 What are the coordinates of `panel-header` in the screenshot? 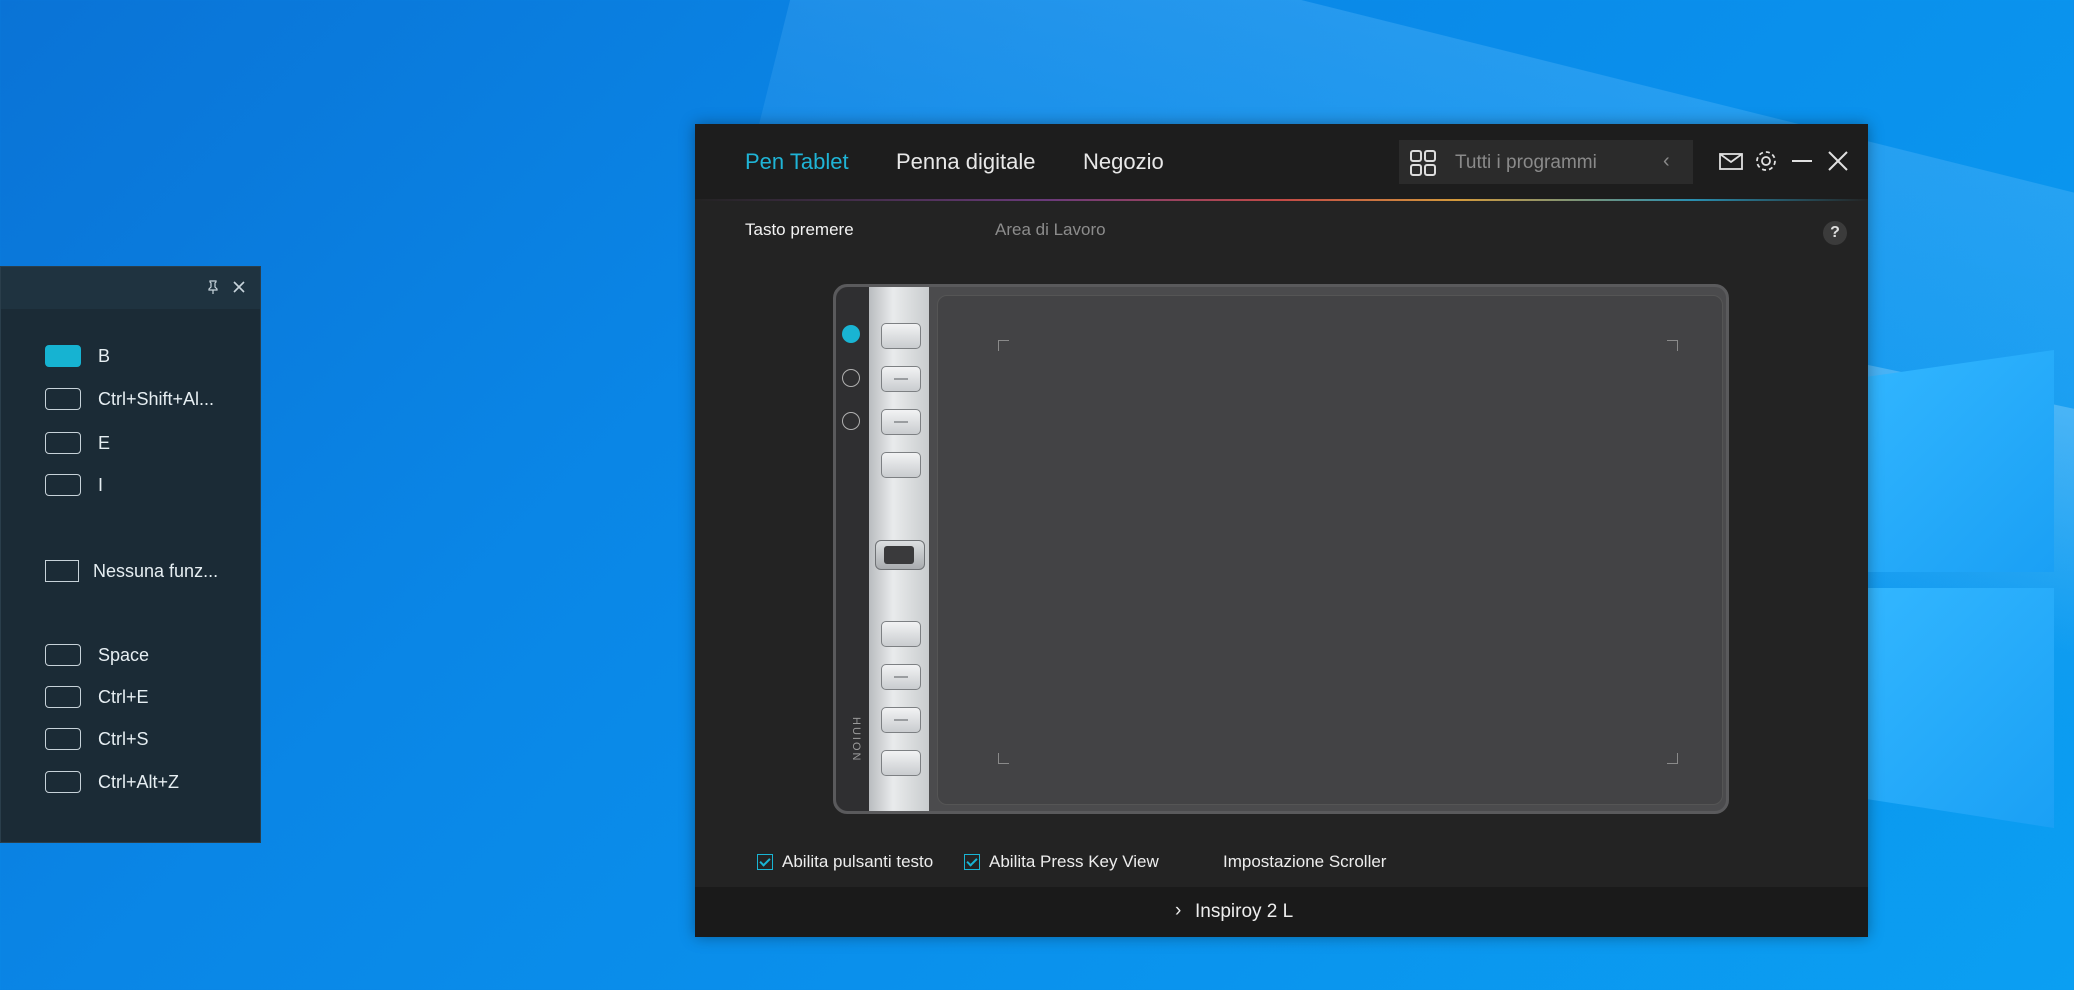 It's located at (130, 288).